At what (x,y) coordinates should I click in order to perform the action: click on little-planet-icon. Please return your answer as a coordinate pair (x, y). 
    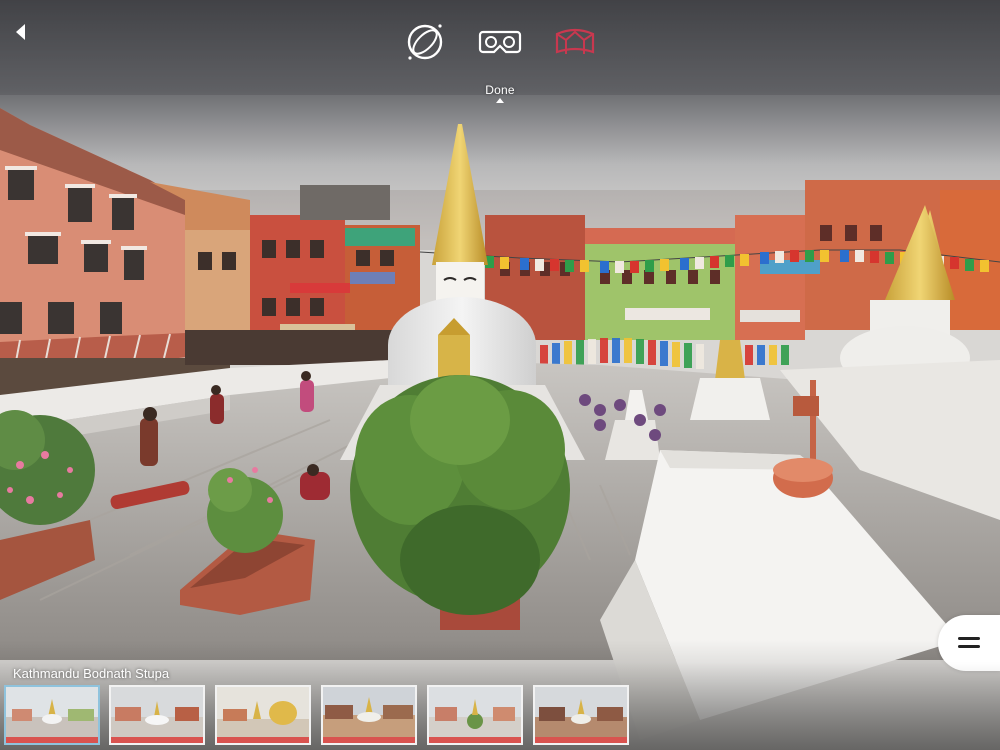
    Looking at the image, I should click on (575, 41).